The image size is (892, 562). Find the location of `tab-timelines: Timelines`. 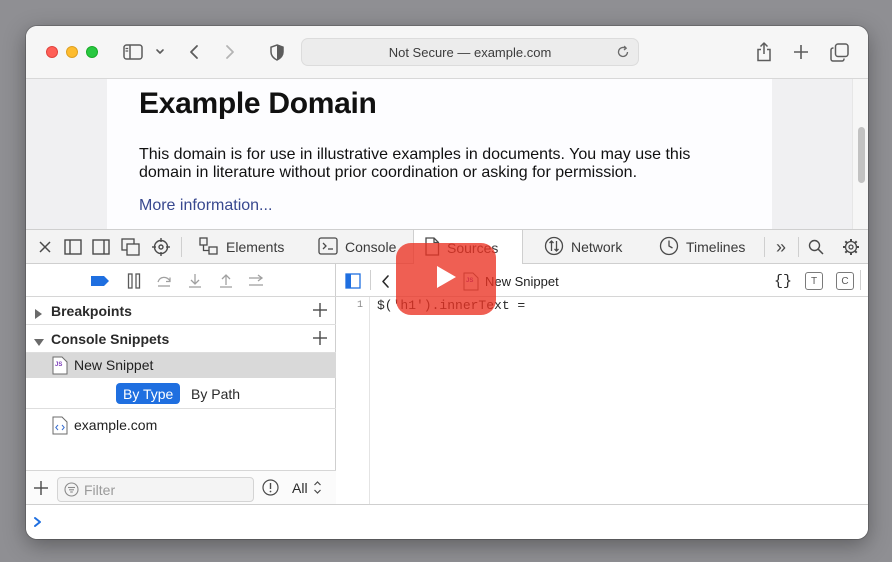

tab-timelines: Timelines is located at coordinates (702, 247).